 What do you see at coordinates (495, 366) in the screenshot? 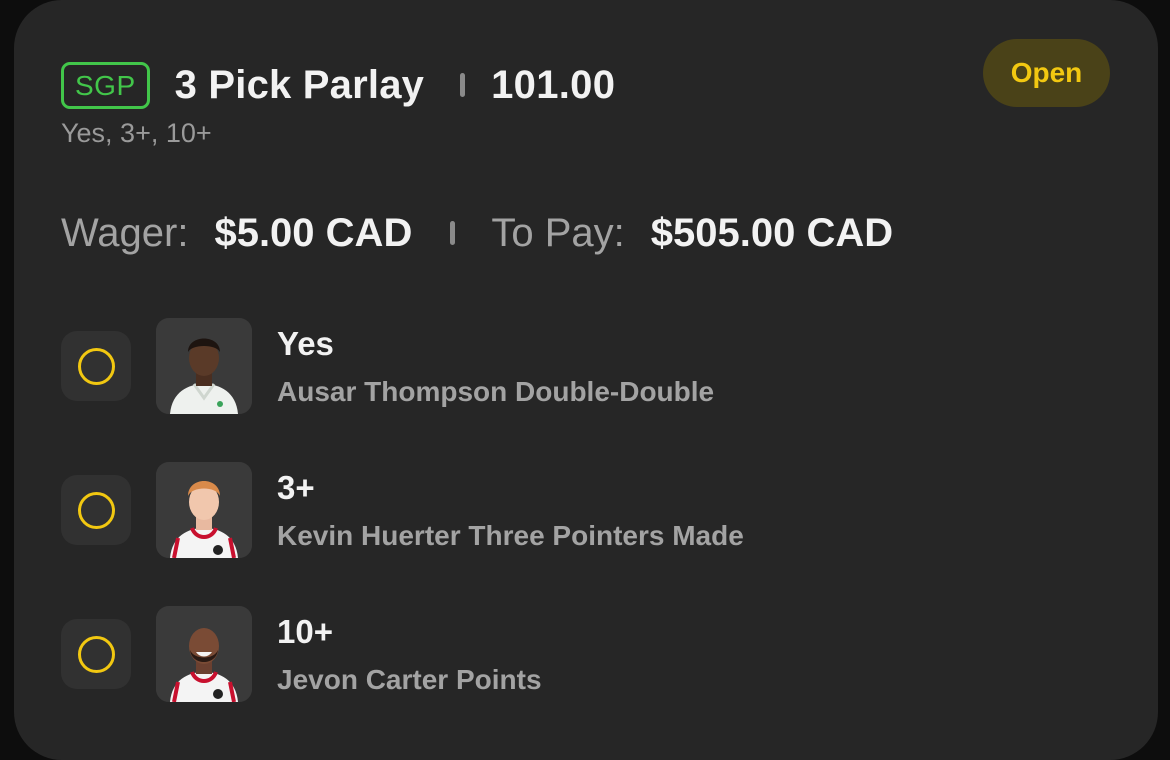
I see `leg-text: Yes Ausar Thompson Double-Double` at bounding box center [495, 366].